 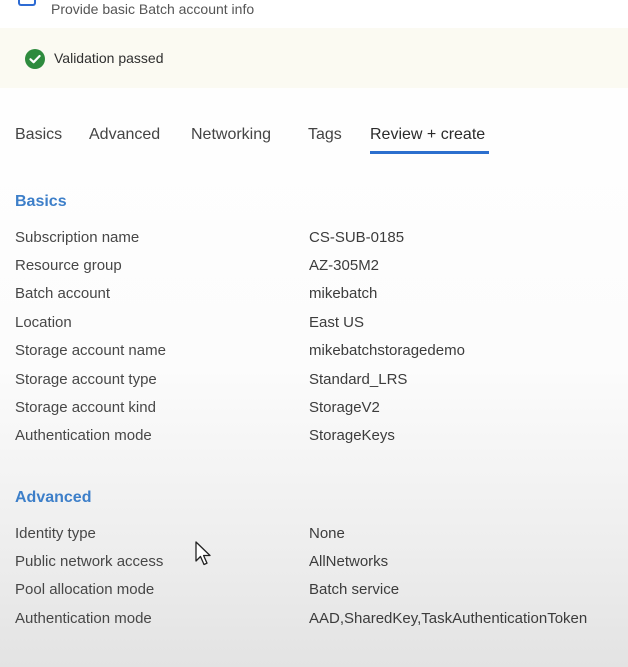 What do you see at coordinates (231, 135) in the screenshot?
I see `tab-networking: Networking` at bounding box center [231, 135].